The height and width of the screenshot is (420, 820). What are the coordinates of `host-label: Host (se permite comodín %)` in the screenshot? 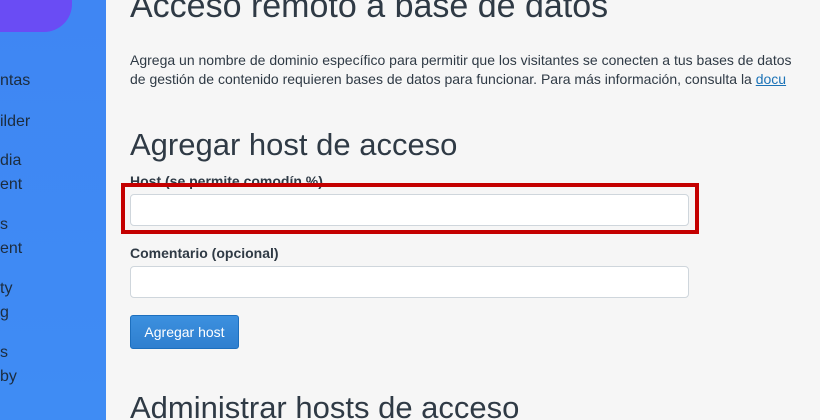 It's located at (226, 181).